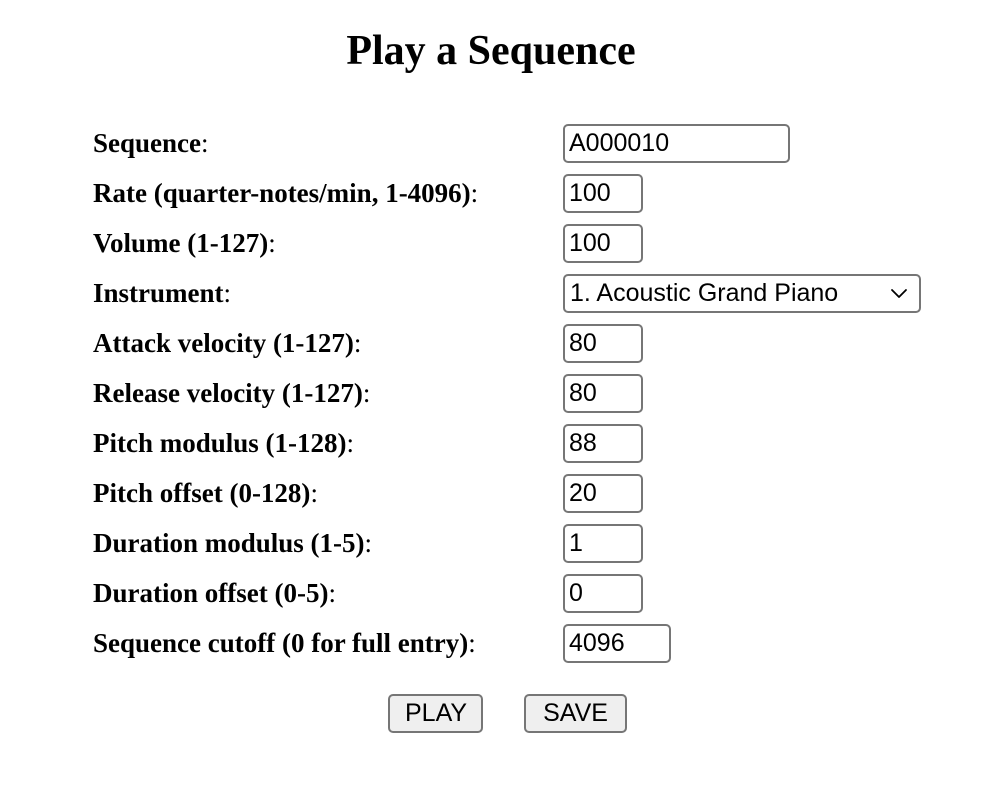 The image size is (982, 790). I want to click on play-button: PLAY, so click(435, 713).